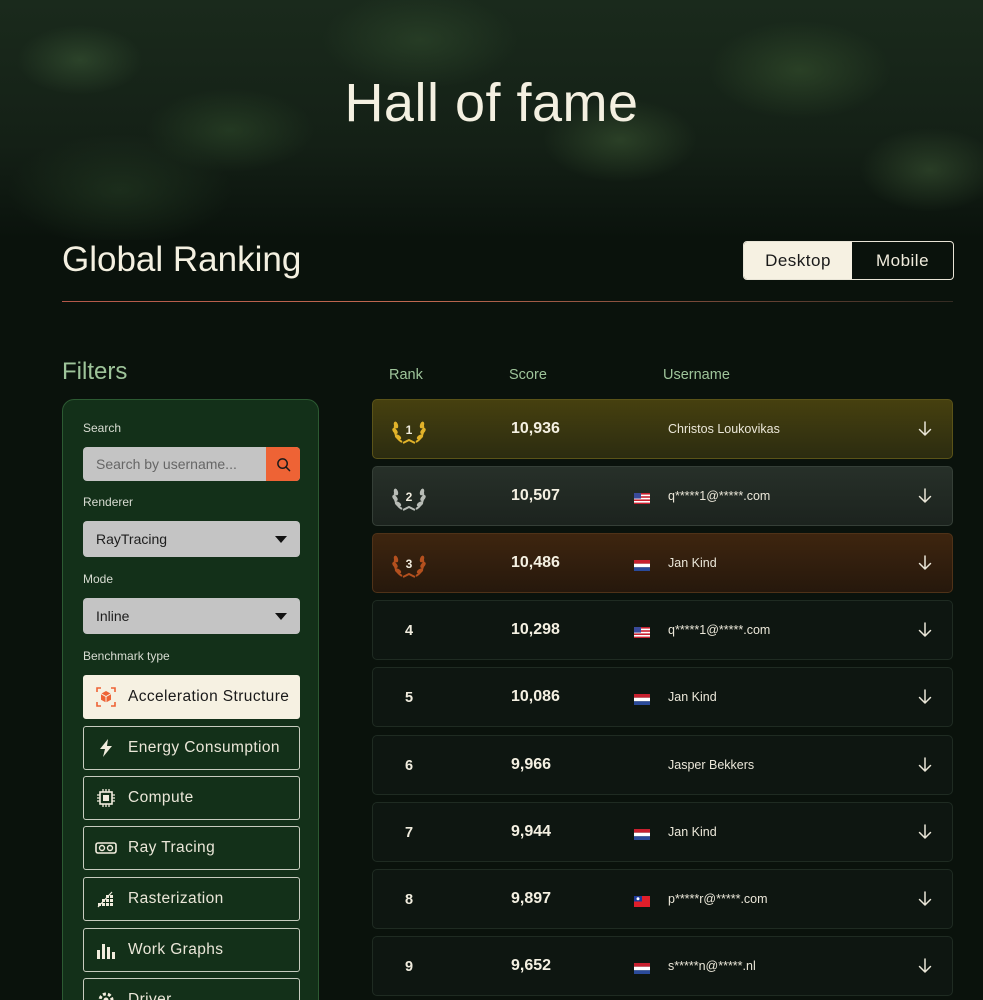  Describe the element at coordinates (409, 967) in the screenshot. I see `rank-number: 9` at that location.